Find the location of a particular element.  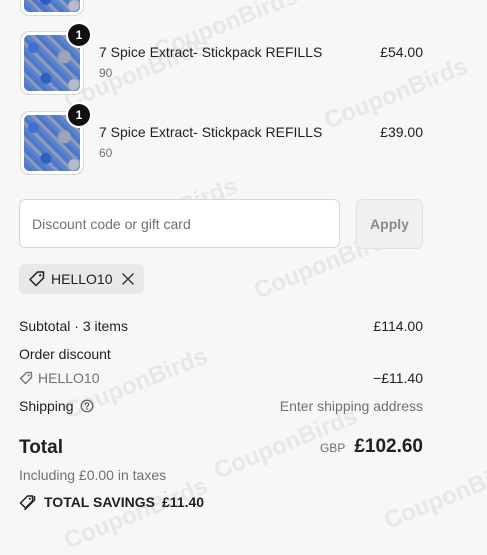

shipping-label-row: Shipping is located at coordinates (56, 406).